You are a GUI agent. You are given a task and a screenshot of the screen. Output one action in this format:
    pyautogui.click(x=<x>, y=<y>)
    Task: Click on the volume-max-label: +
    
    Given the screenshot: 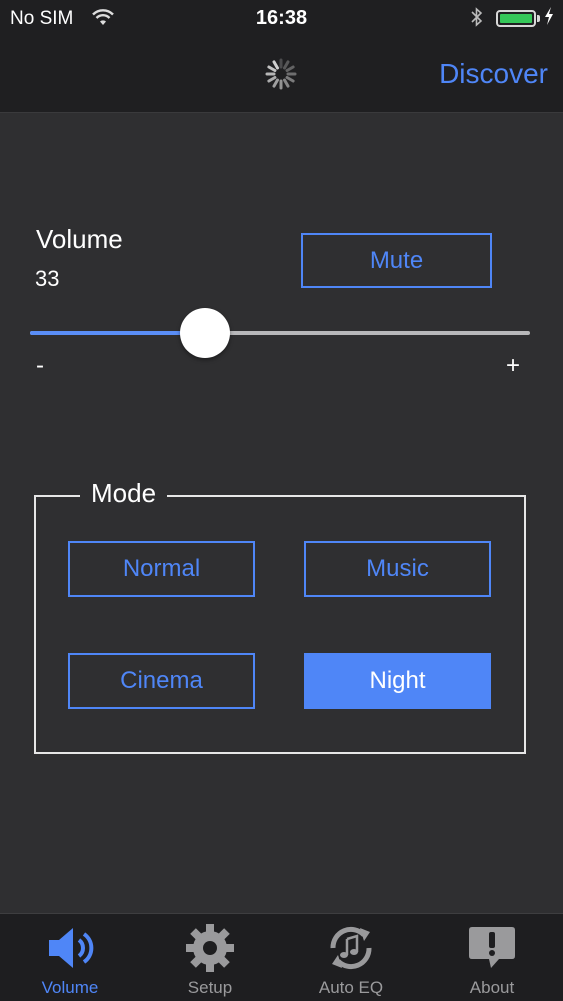 What is the action you would take?
    pyautogui.click(x=513, y=365)
    